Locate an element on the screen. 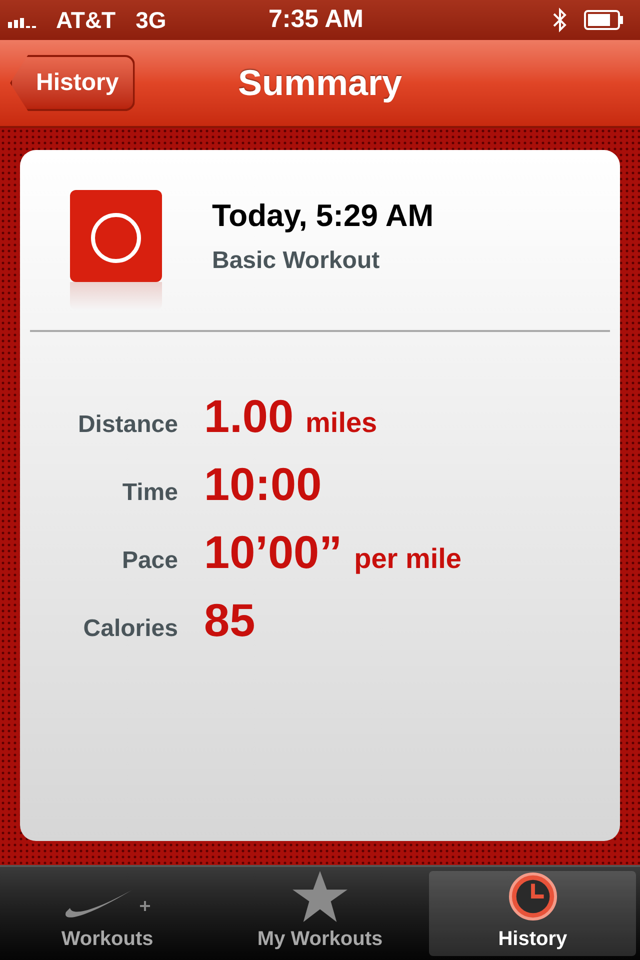 This screenshot has width=640, height=960. tab: My Workouts is located at coordinates (320, 913).